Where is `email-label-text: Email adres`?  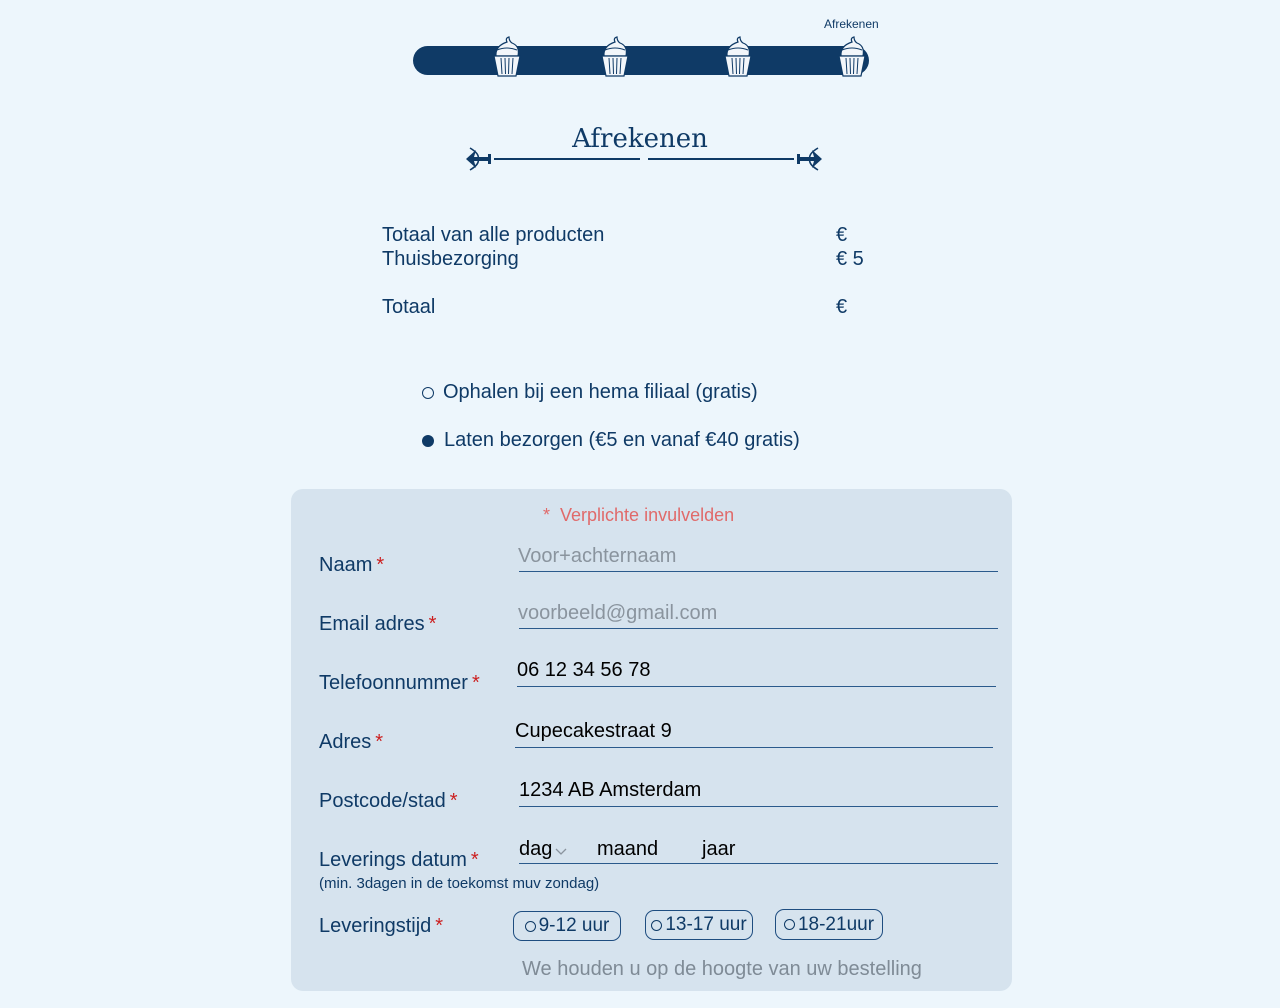
email-label-text: Email adres is located at coordinates (372, 624).